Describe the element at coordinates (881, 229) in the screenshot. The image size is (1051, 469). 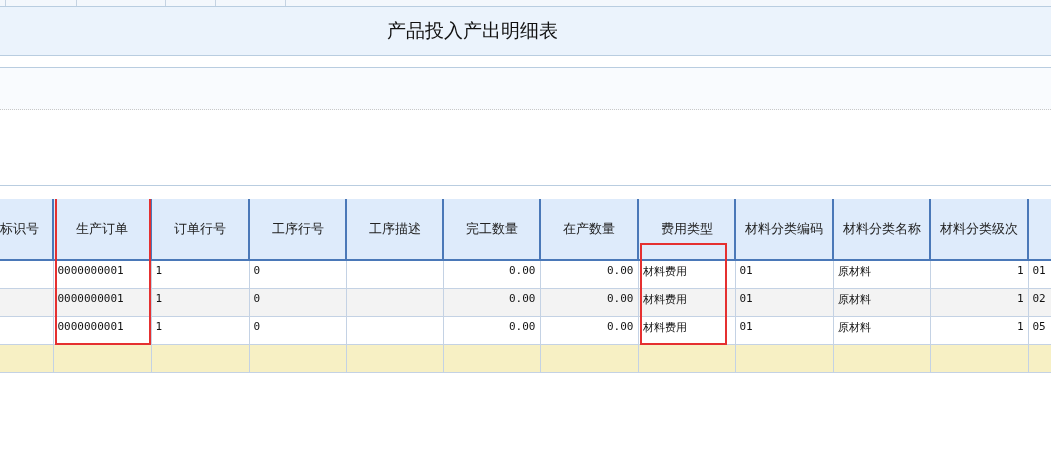
I see `column-header: 材料分类名称` at that location.